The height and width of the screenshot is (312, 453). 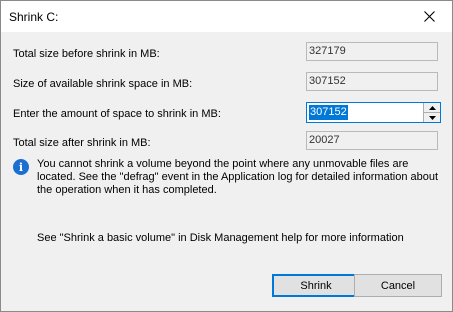 What do you see at coordinates (226, 16) in the screenshot?
I see `title-bar: Shrink C:` at bounding box center [226, 16].